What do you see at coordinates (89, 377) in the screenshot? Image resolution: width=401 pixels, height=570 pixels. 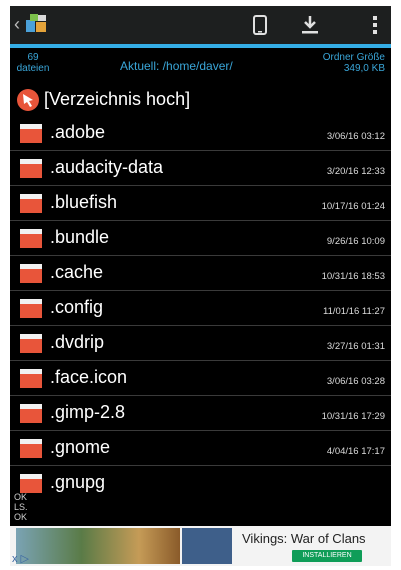 I see `folder-name: .face.icon` at bounding box center [89, 377].